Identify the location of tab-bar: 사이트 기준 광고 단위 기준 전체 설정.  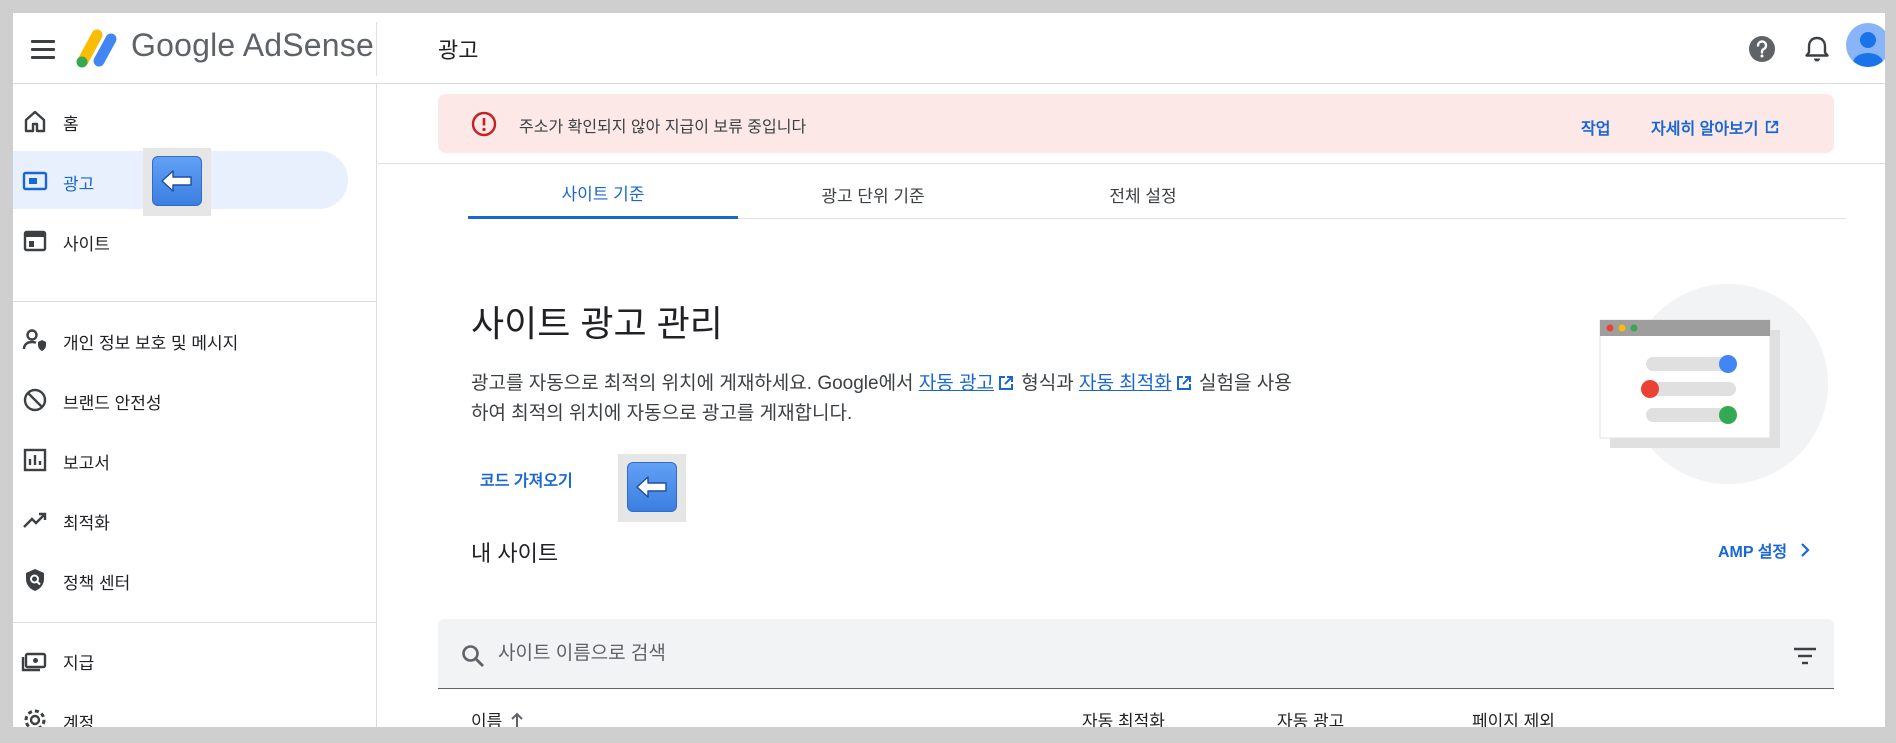
(1157, 194).